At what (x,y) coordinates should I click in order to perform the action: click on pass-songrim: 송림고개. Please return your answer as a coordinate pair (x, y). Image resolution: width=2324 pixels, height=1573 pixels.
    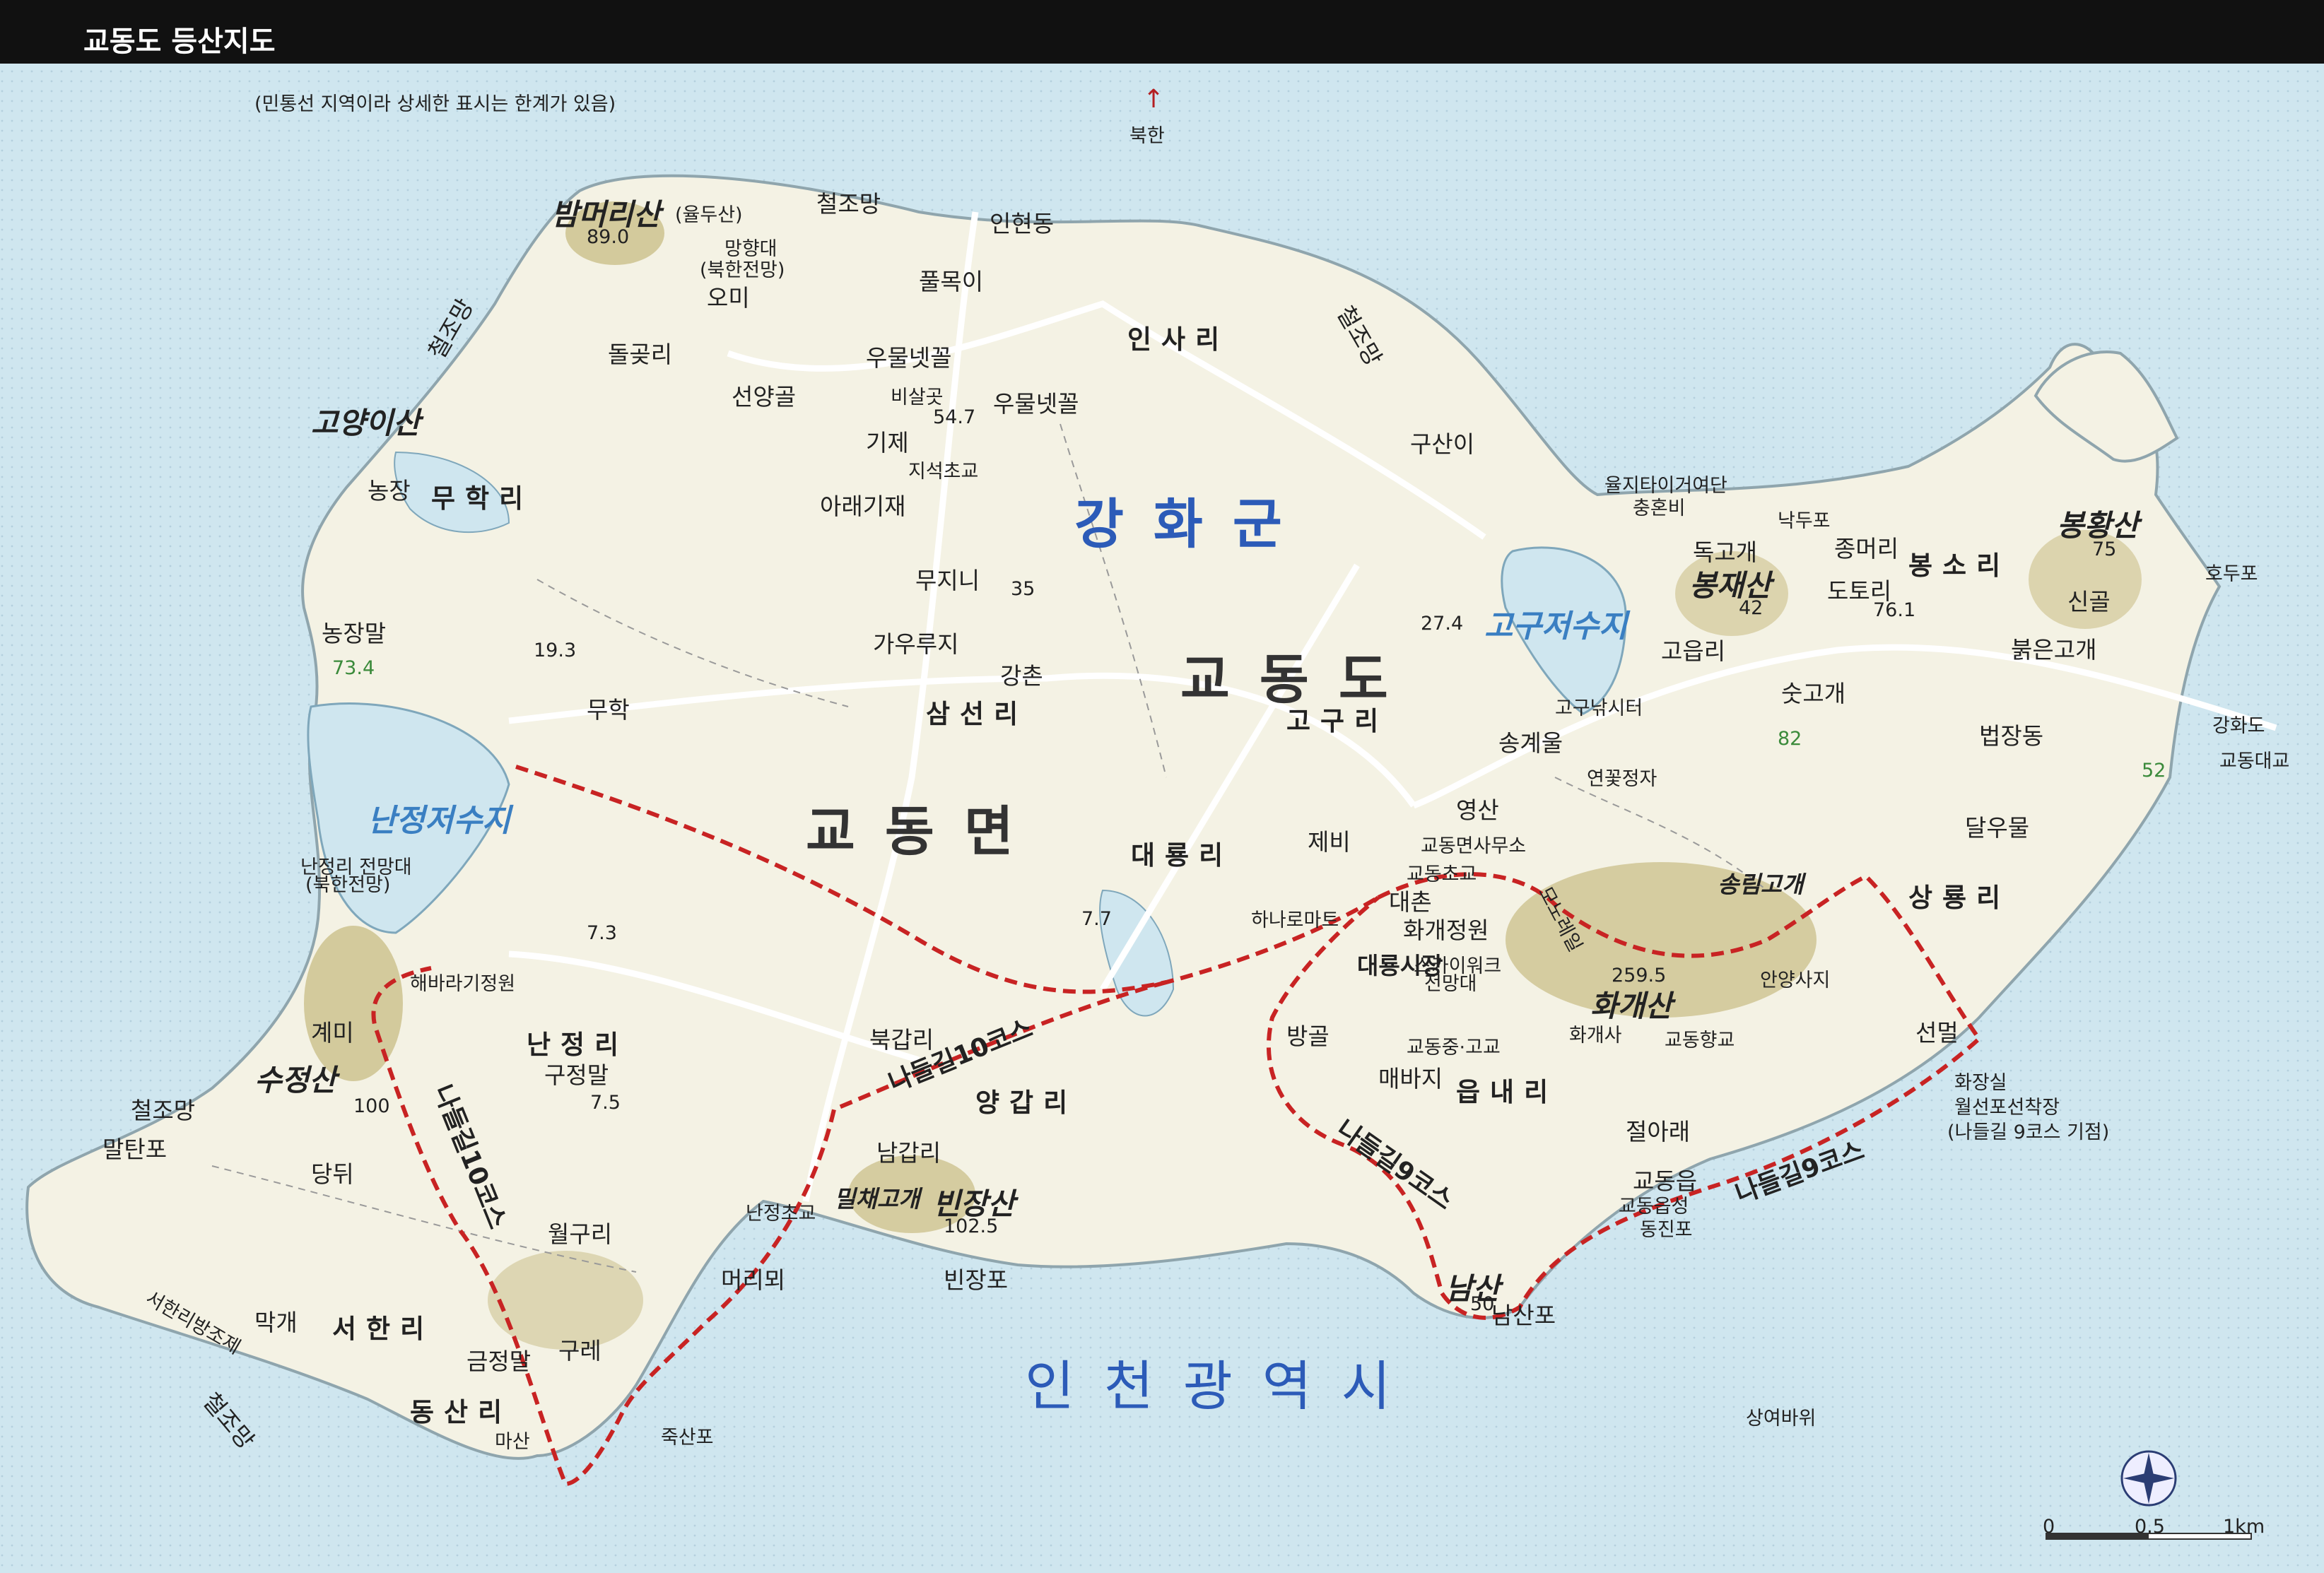
    Looking at the image, I should click on (1761, 885).